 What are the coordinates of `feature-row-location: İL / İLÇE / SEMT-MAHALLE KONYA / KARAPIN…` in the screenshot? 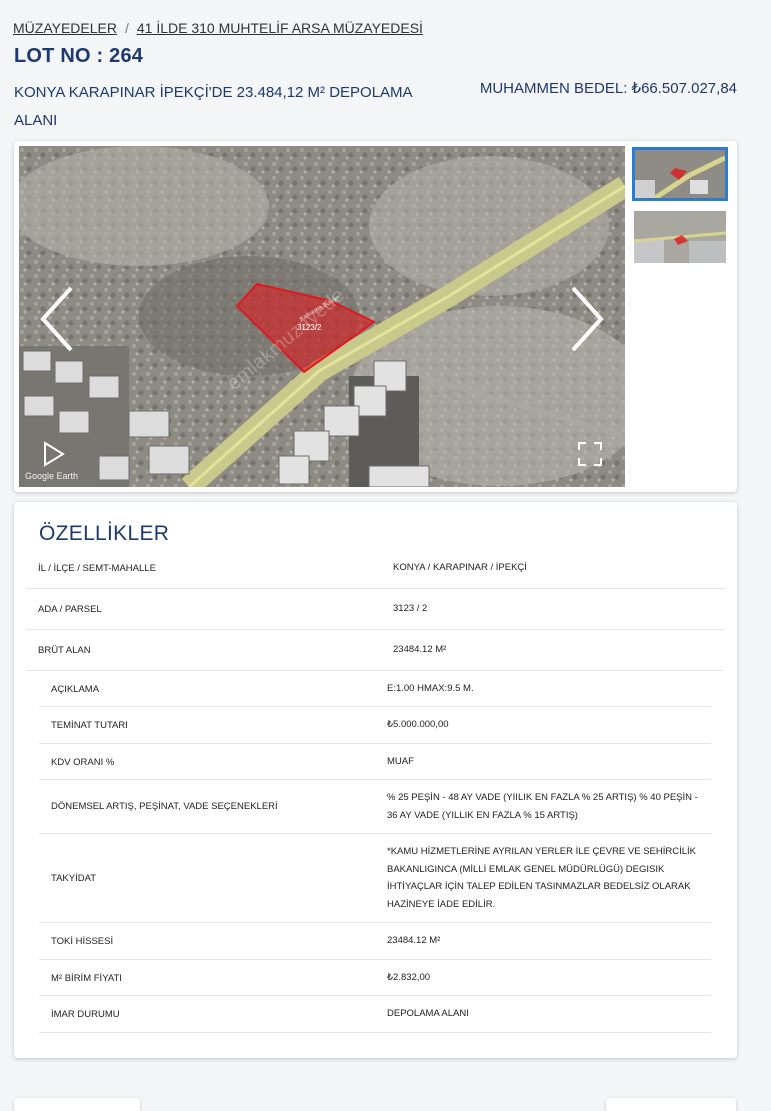 It's located at (375, 568).